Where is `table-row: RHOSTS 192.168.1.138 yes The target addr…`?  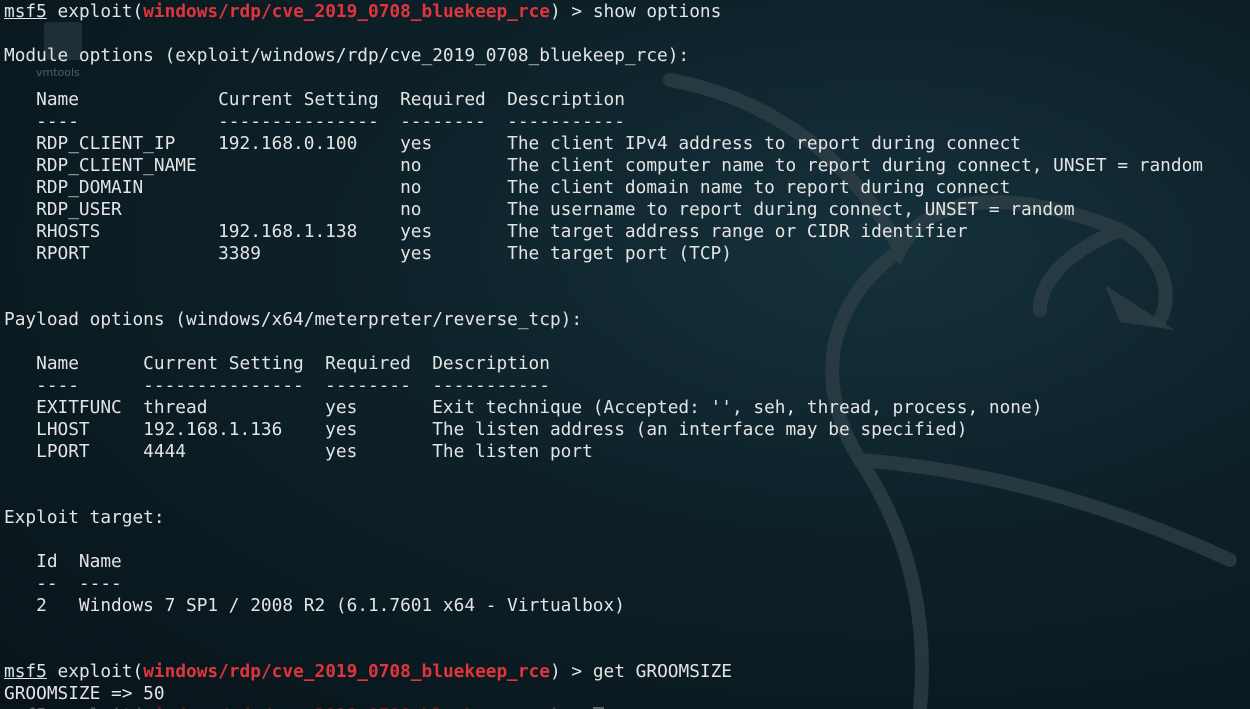
table-row: RHOSTS 192.168.1.138 yes The target addr… is located at coordinates (486, 231).